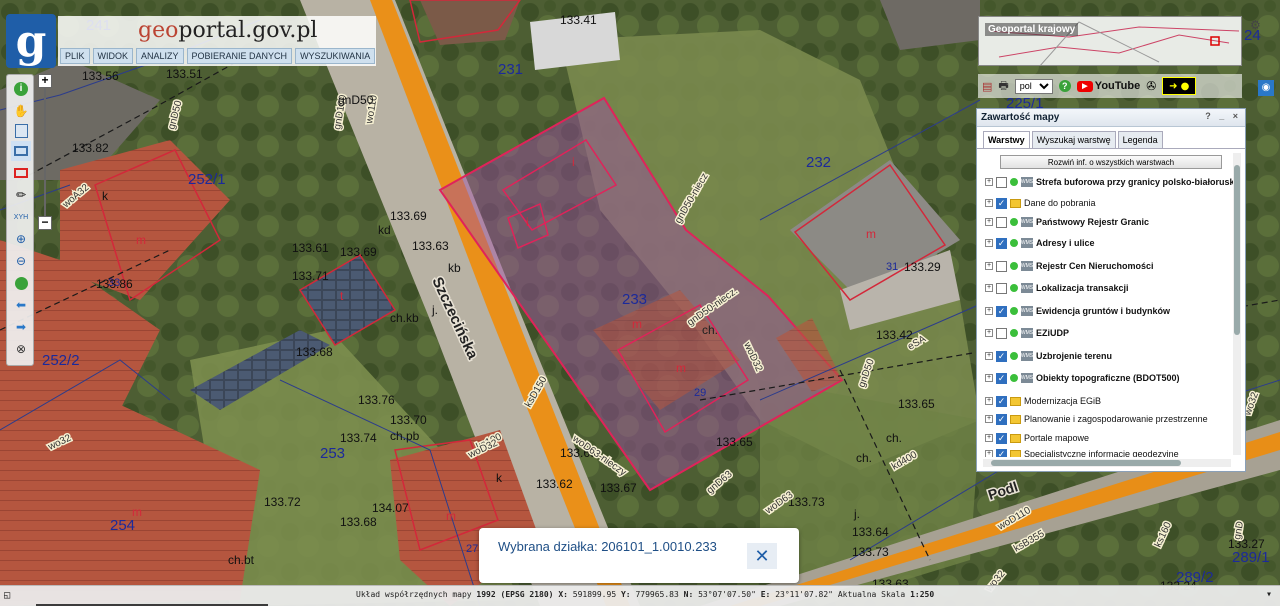  I want to click on layer-row: + WMS Lokalizacja transakcji, so click(1057, 288).